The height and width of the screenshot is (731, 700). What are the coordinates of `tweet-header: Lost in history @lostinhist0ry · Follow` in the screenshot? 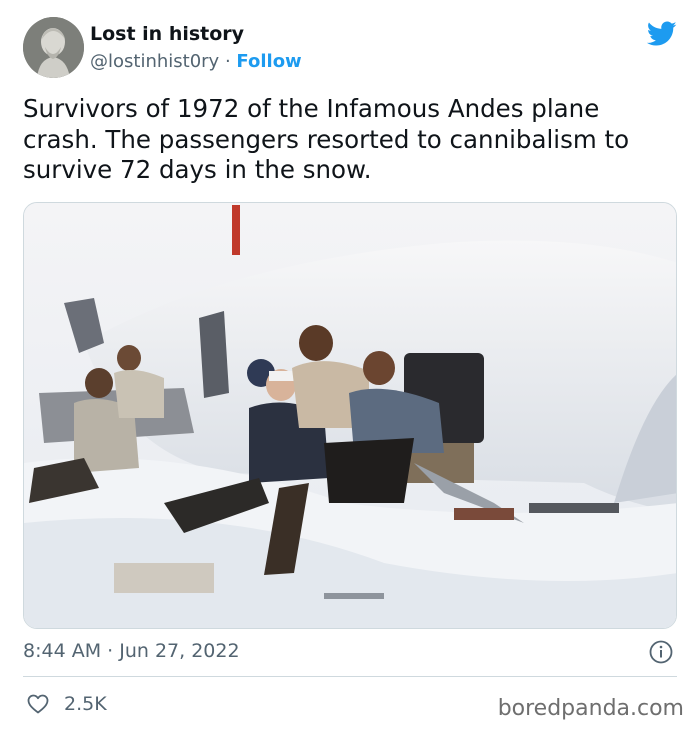 It's located at (350, 48).